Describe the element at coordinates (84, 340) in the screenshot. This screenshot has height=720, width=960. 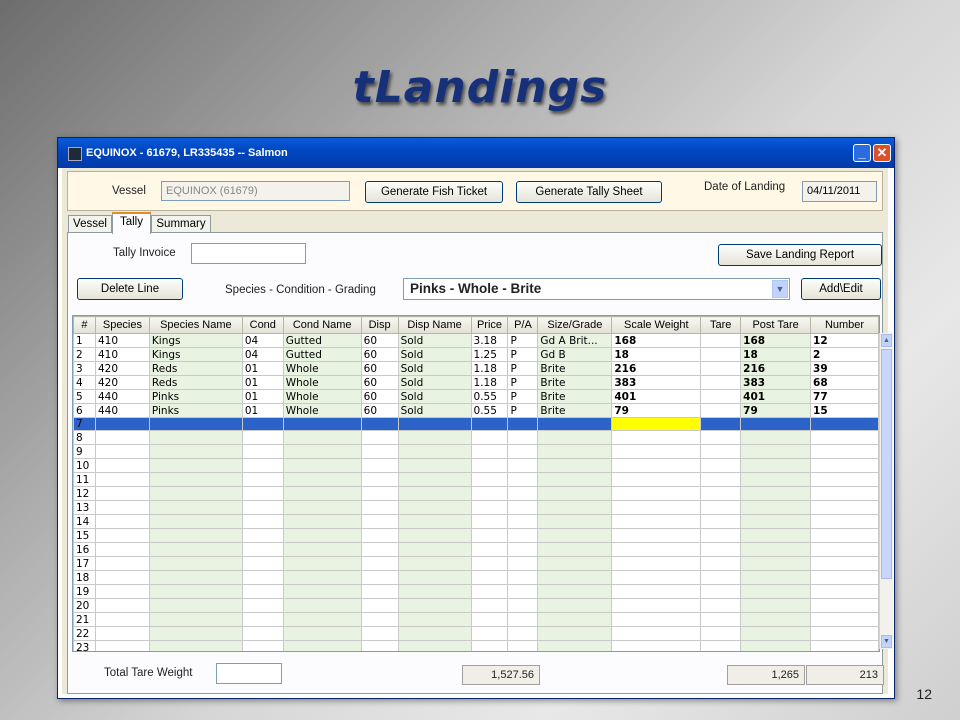
I see `table-cell: 1` at that location.